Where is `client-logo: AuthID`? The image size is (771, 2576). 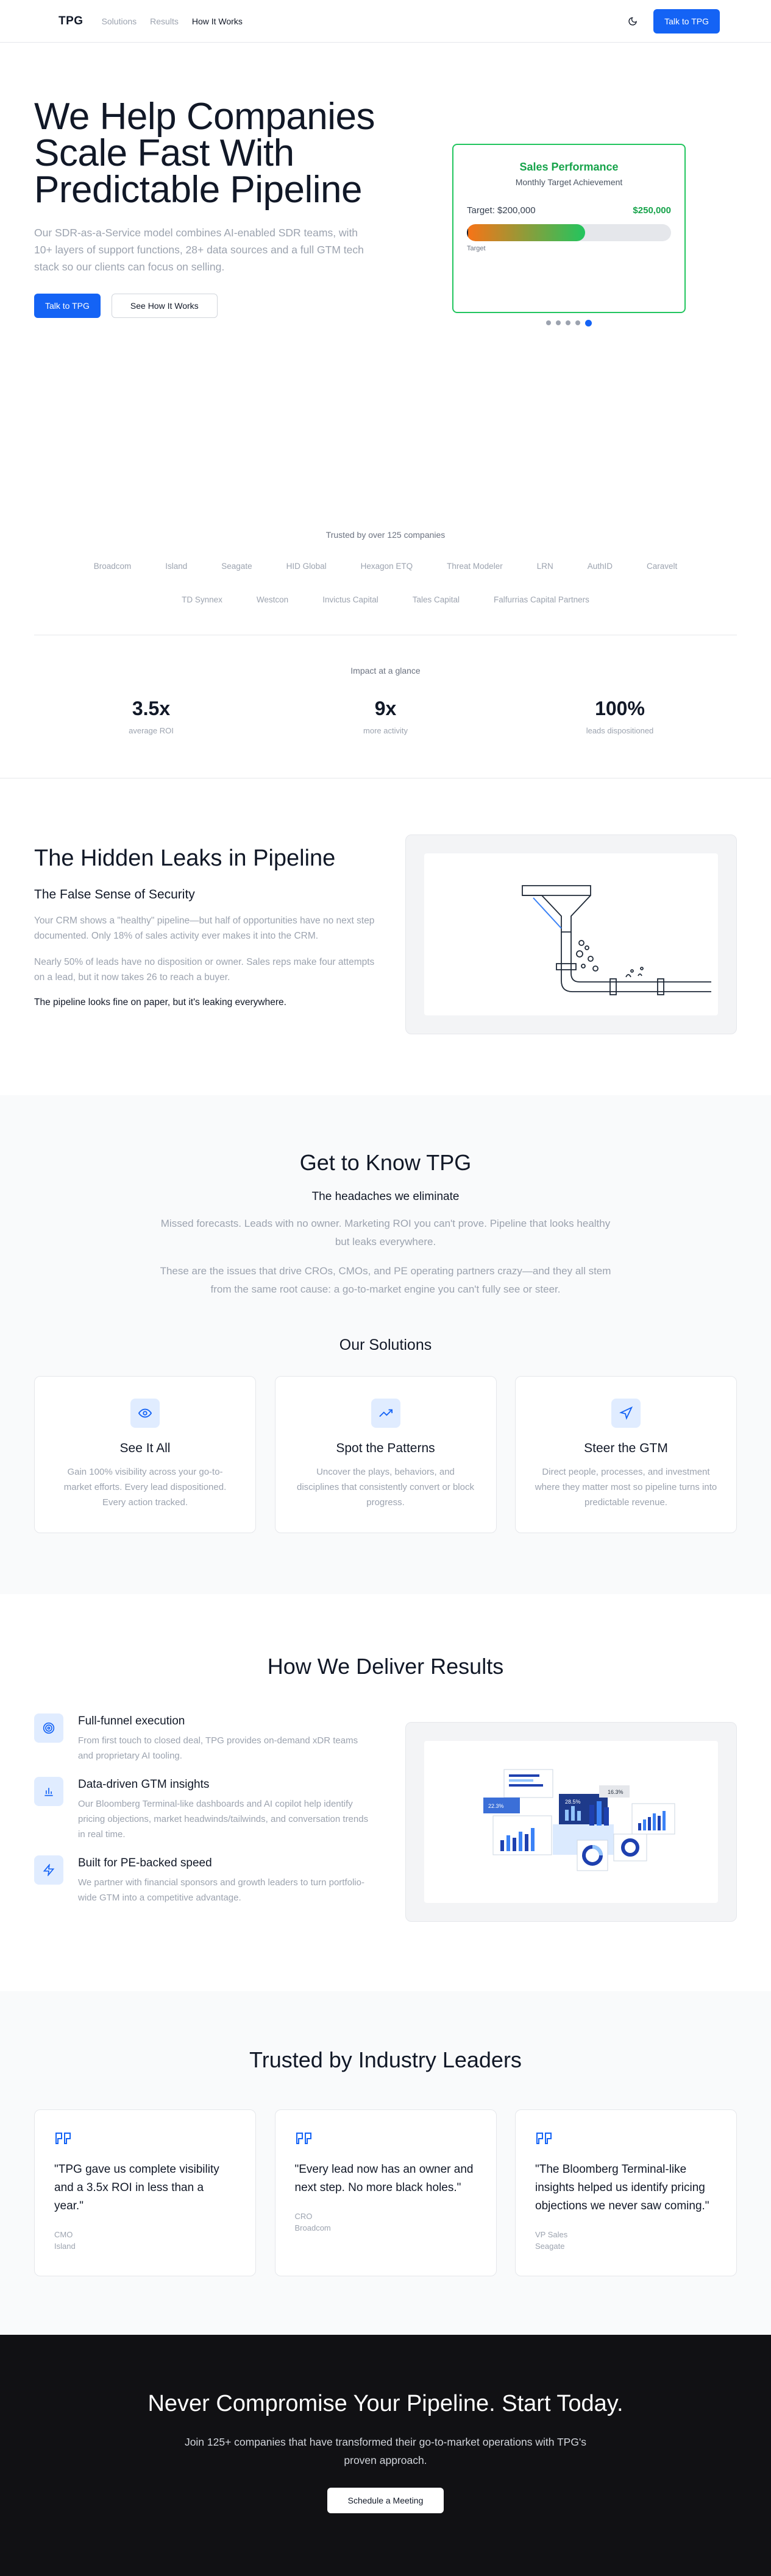
client-logo: AuthID is located at coordinates (600, 566).